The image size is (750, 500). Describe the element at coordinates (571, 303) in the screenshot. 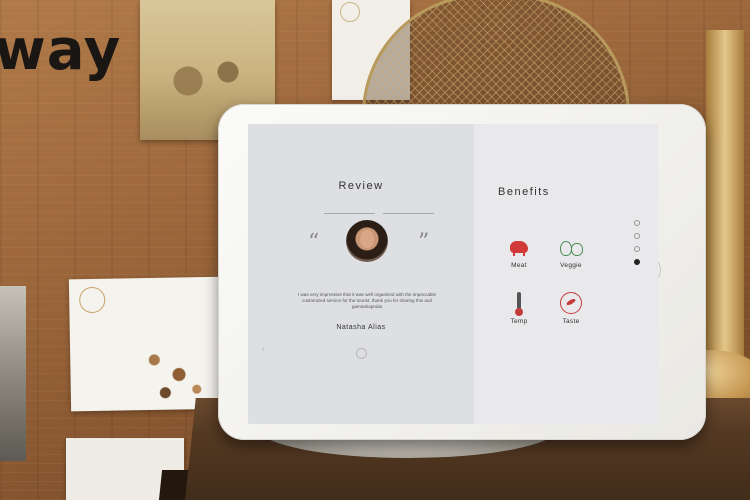

I see `chili-icon` at that location.